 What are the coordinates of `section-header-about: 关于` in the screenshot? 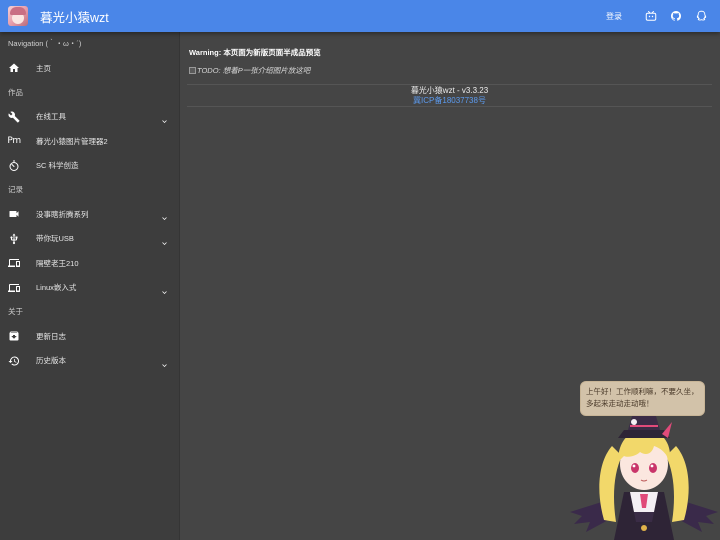 It's located at (15, 311).